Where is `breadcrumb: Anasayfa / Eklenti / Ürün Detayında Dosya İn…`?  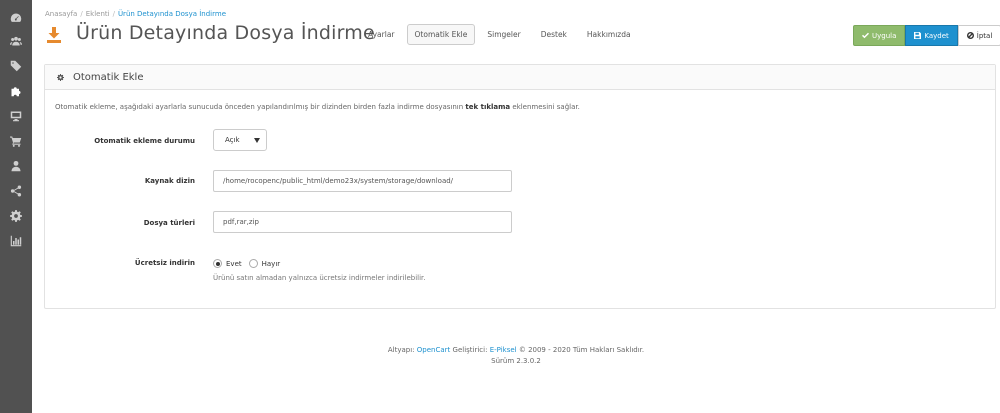 breadcrumb: Anasayfa / Eklenti / Ürün Detayında Dosya İn… is located at coordinates (135, 14).